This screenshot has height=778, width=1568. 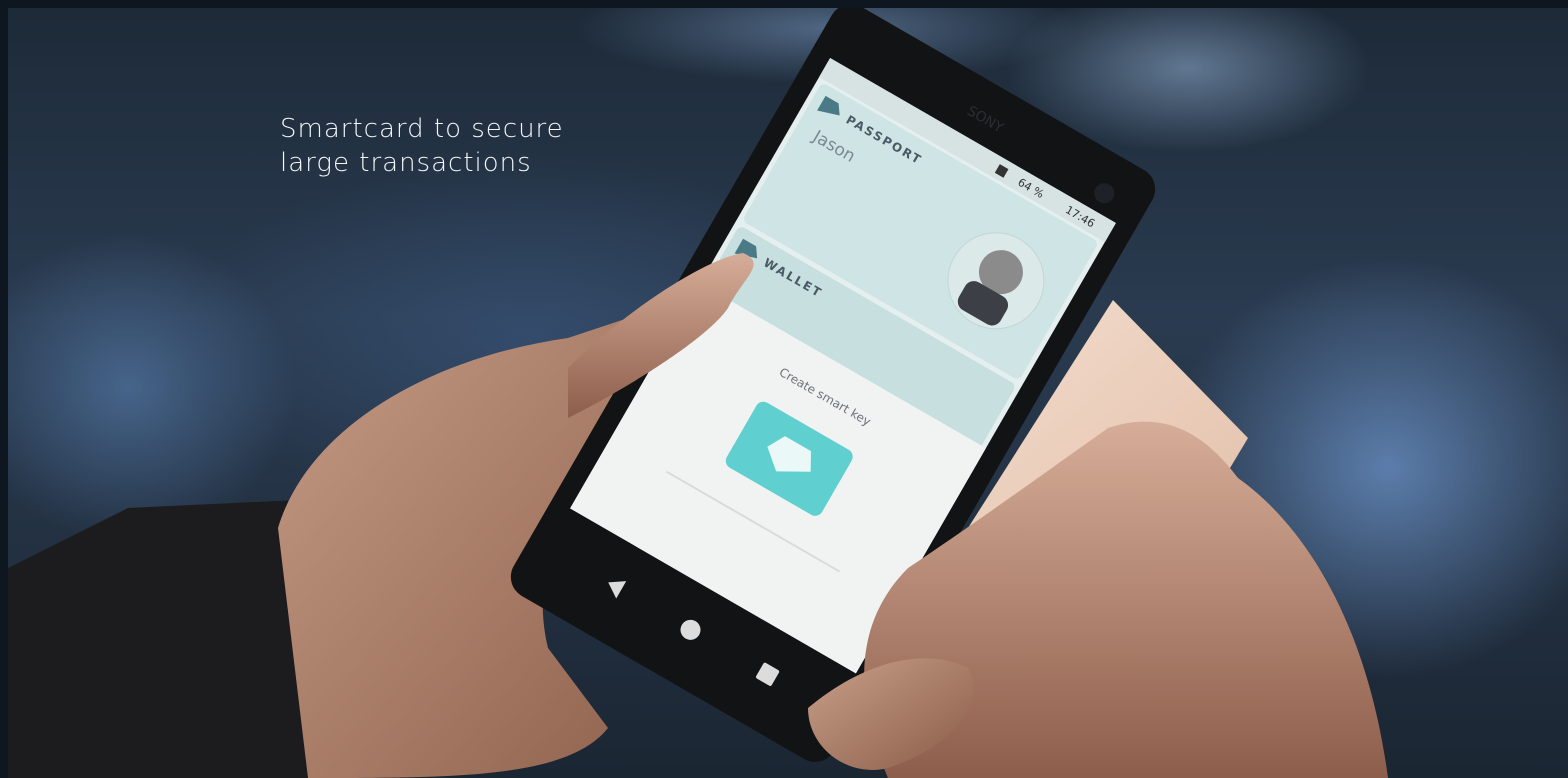 I want to click on caption: Smartcard to secure large transactions, so click(x=422, y=146).